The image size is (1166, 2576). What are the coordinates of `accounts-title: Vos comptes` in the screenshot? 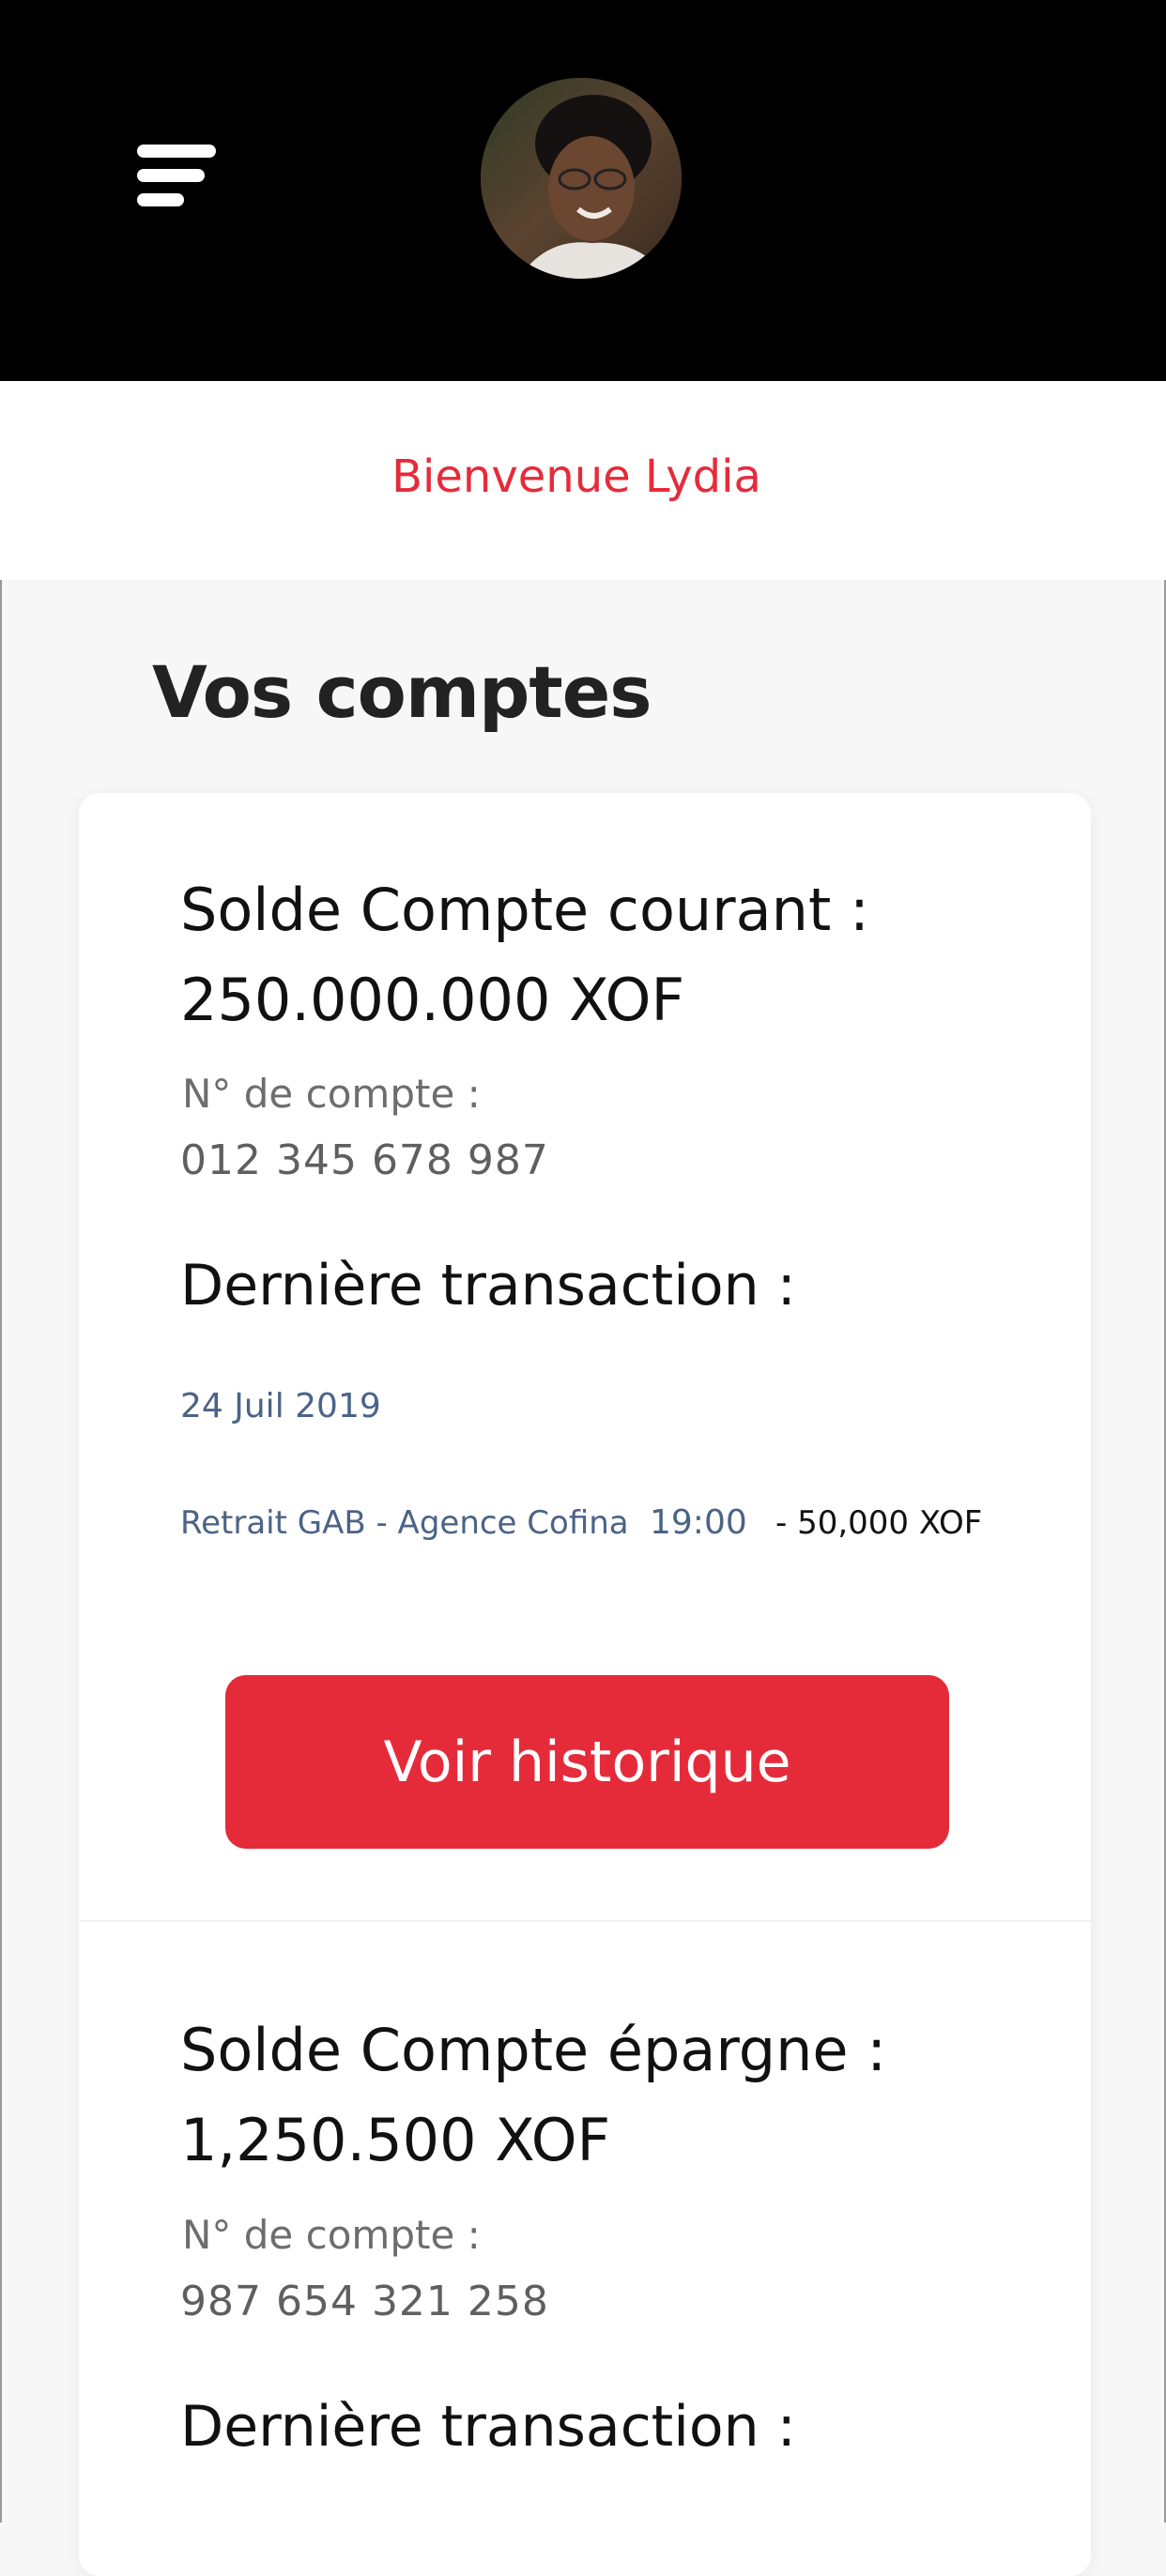 It's located at (402, 692).